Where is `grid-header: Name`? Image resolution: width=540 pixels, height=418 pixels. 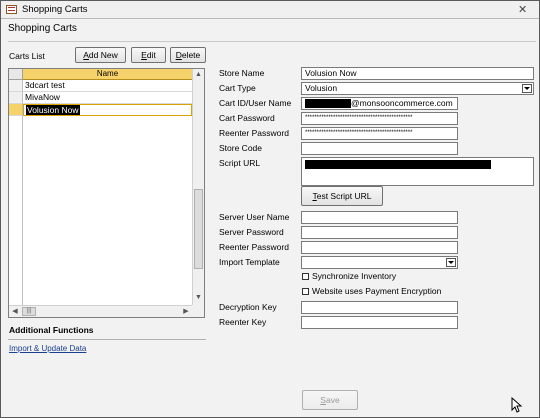 grid-header: Name is located at coordinates (100, 74).